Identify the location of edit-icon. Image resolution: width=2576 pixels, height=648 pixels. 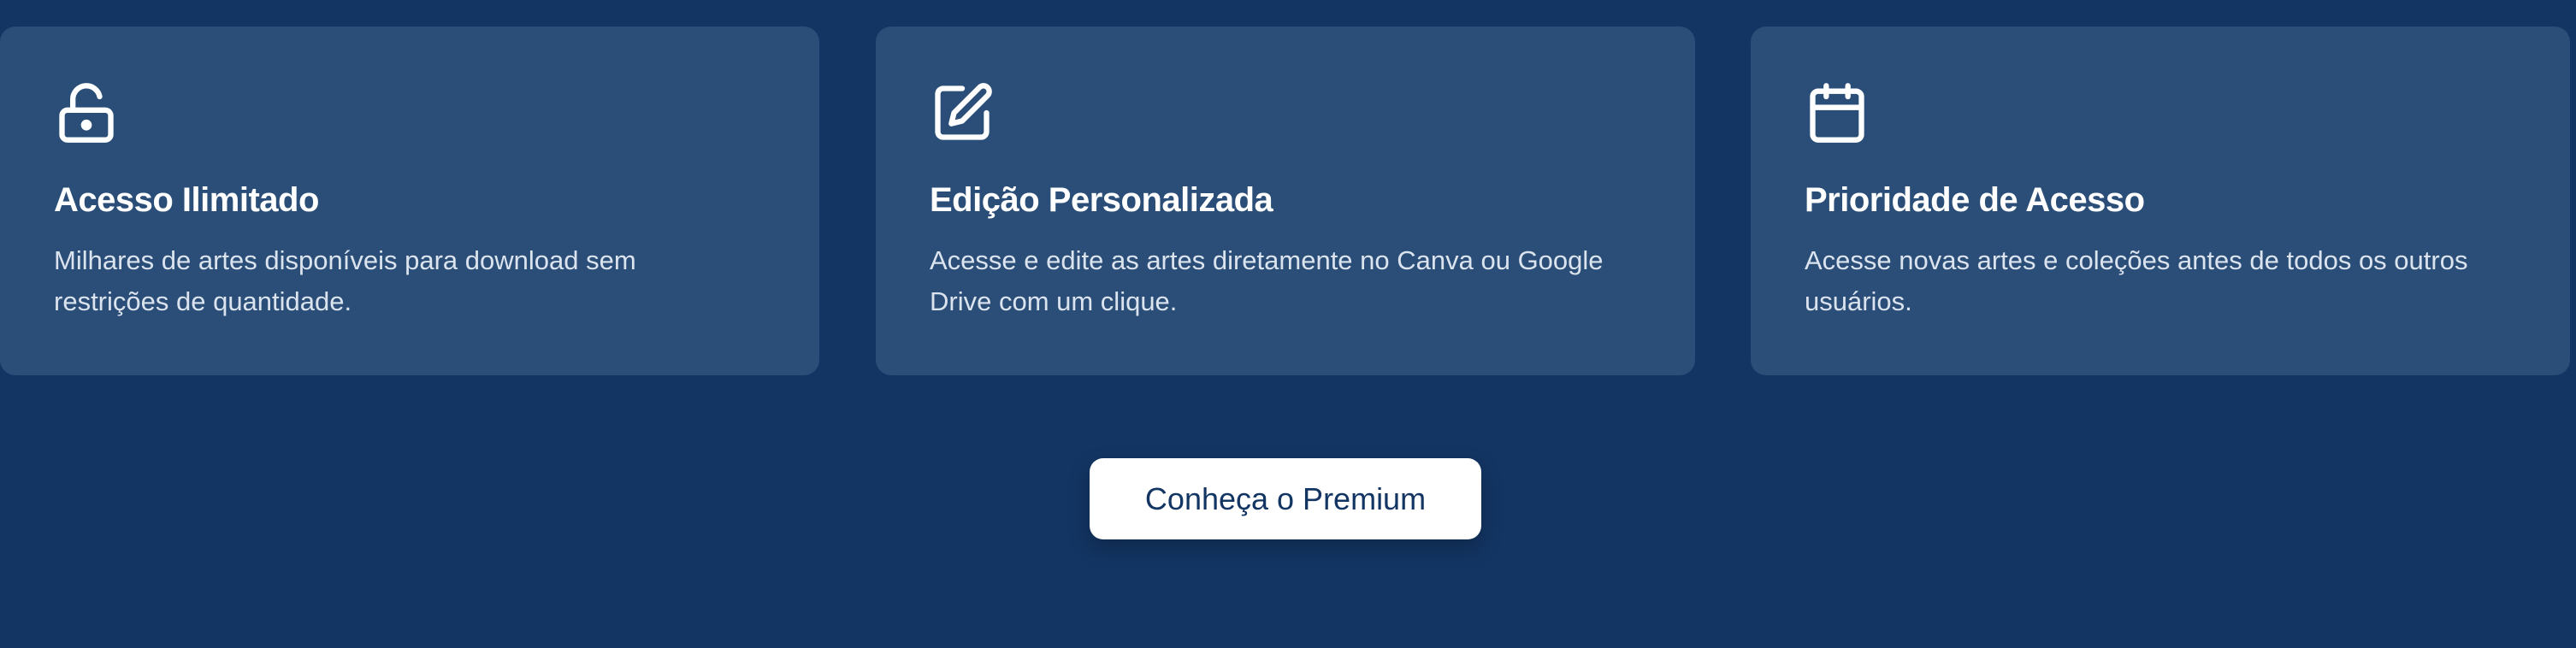
(963, 112).